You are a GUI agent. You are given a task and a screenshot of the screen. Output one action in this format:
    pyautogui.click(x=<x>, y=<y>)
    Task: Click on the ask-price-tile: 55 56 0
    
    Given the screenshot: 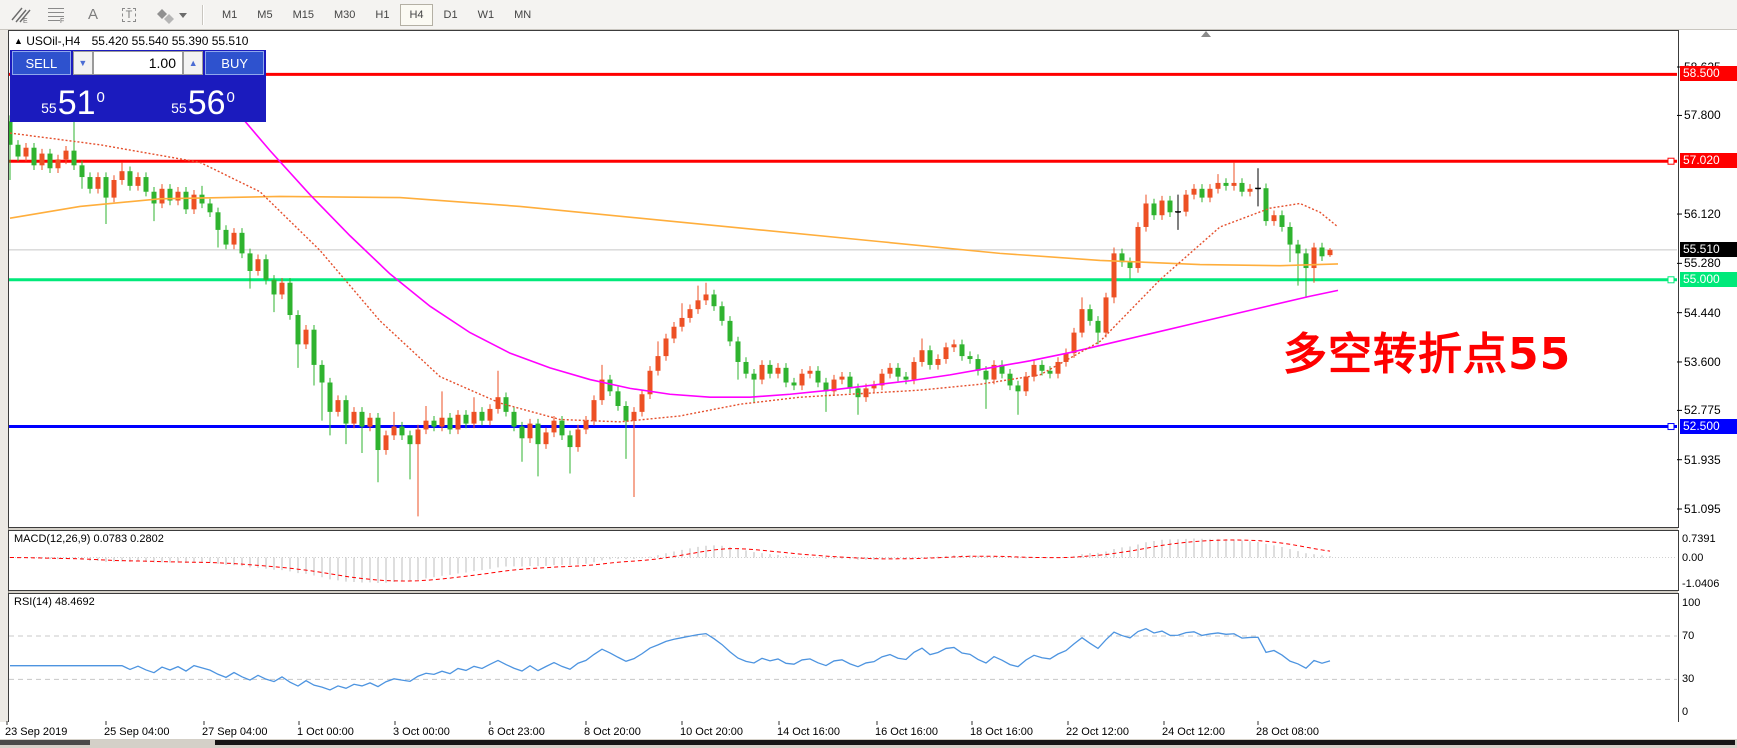 What is the action you would take?
    pyautogui.click(x=203, y=99)
    